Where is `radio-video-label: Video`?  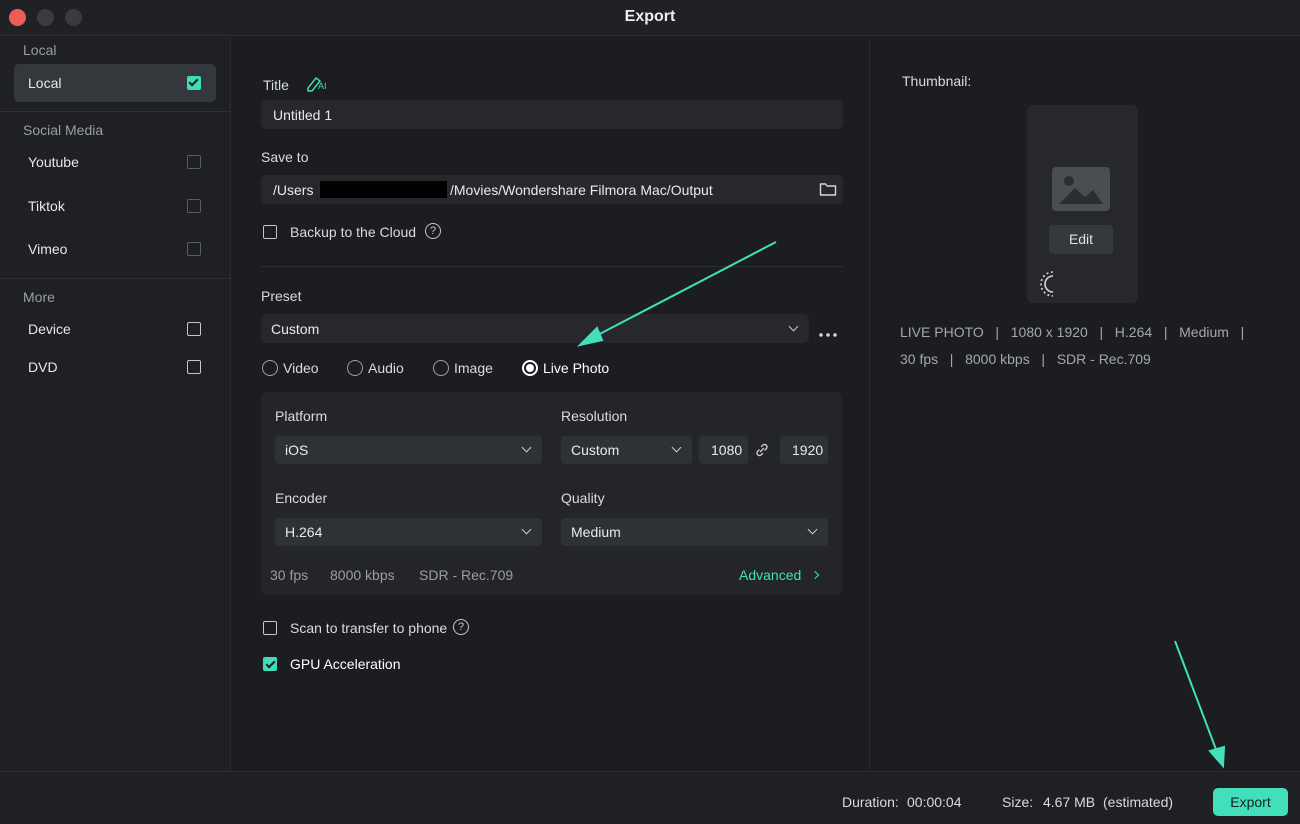
radio-video-label: Video is located at coordinates (301, 368).